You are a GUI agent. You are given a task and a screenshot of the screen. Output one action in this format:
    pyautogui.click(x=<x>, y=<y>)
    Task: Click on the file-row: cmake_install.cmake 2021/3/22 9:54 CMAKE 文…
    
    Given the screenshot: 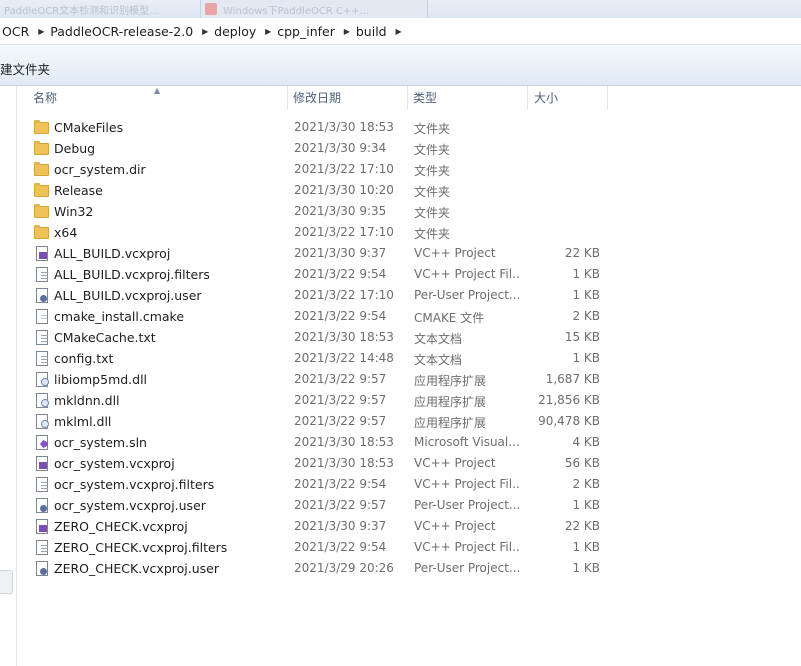 What is the action you would take?
    pyautogui.click(x=400, y=316)
    